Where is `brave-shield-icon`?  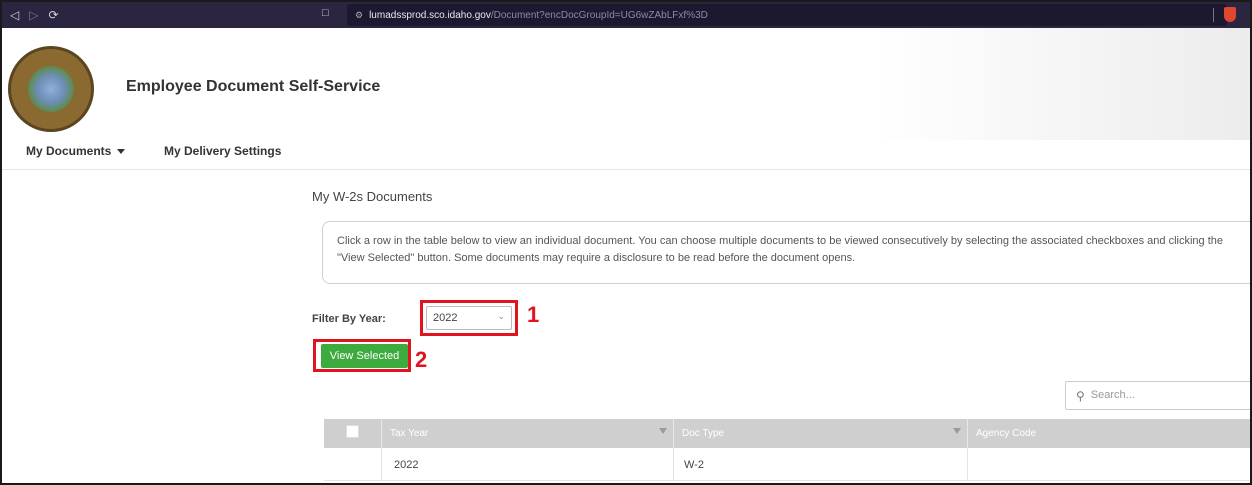
brave-shield-icon is located at coordinates (1230, 14).